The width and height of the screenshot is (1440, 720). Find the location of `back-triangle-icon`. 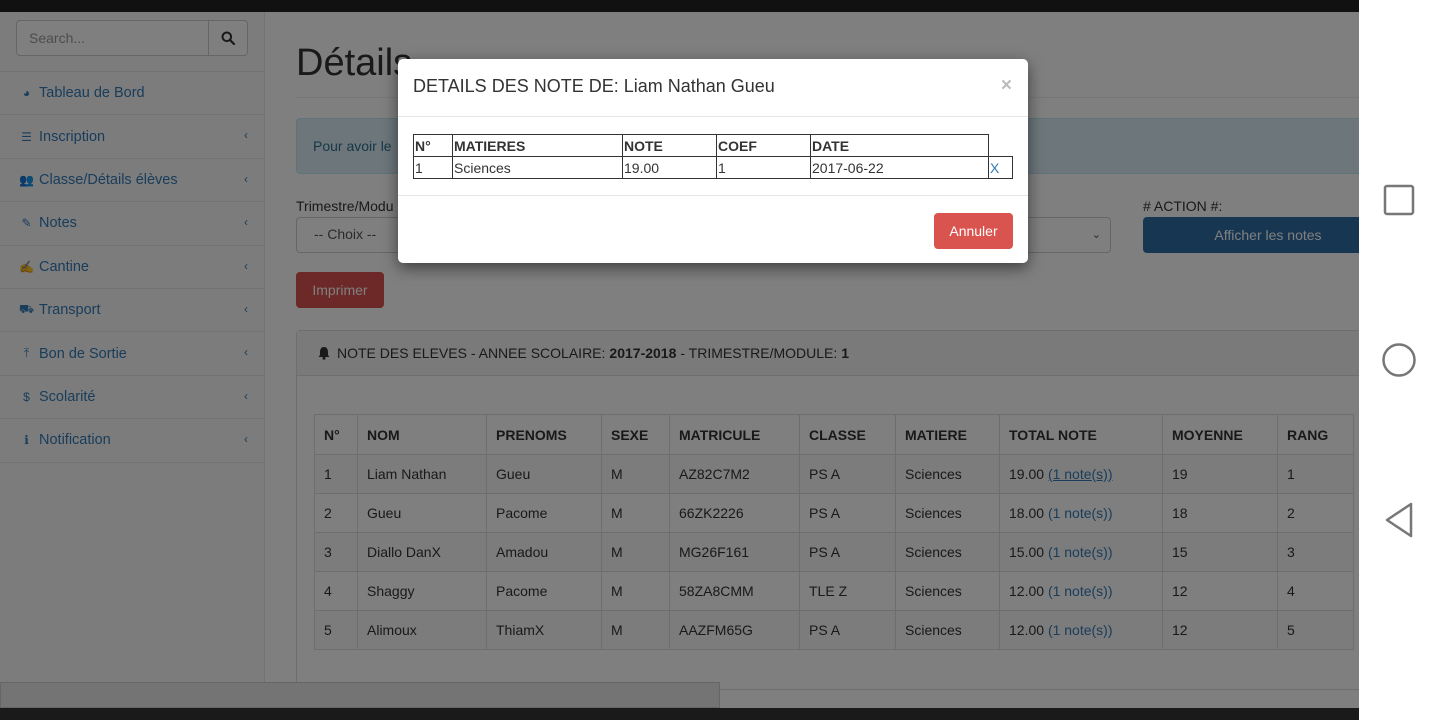

back-triangle-icon is located at coordinates (1399, 520).